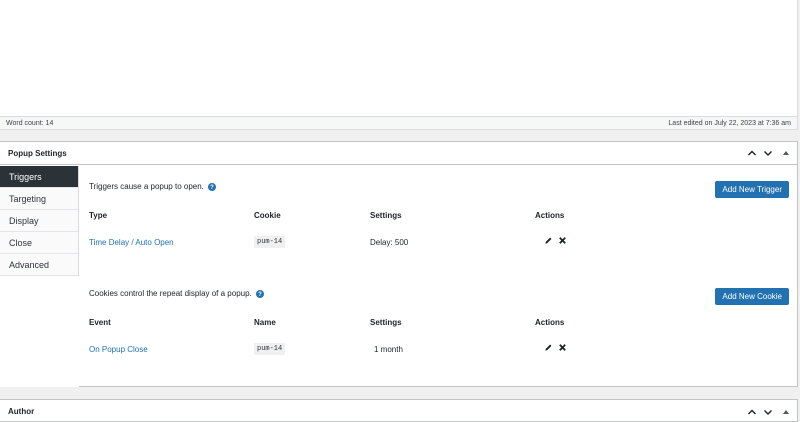 Image resolution: width=800 pixels, height=422 pixels. I want to click on popup-settings-title: Popup Settings, so click(37, 153).